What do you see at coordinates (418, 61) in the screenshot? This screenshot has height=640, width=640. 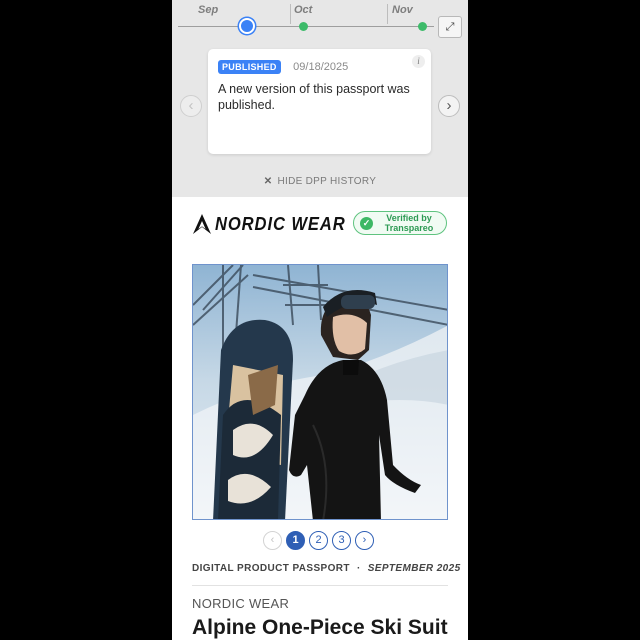 I see `info-icon: i` at bounding box center [418, 61].